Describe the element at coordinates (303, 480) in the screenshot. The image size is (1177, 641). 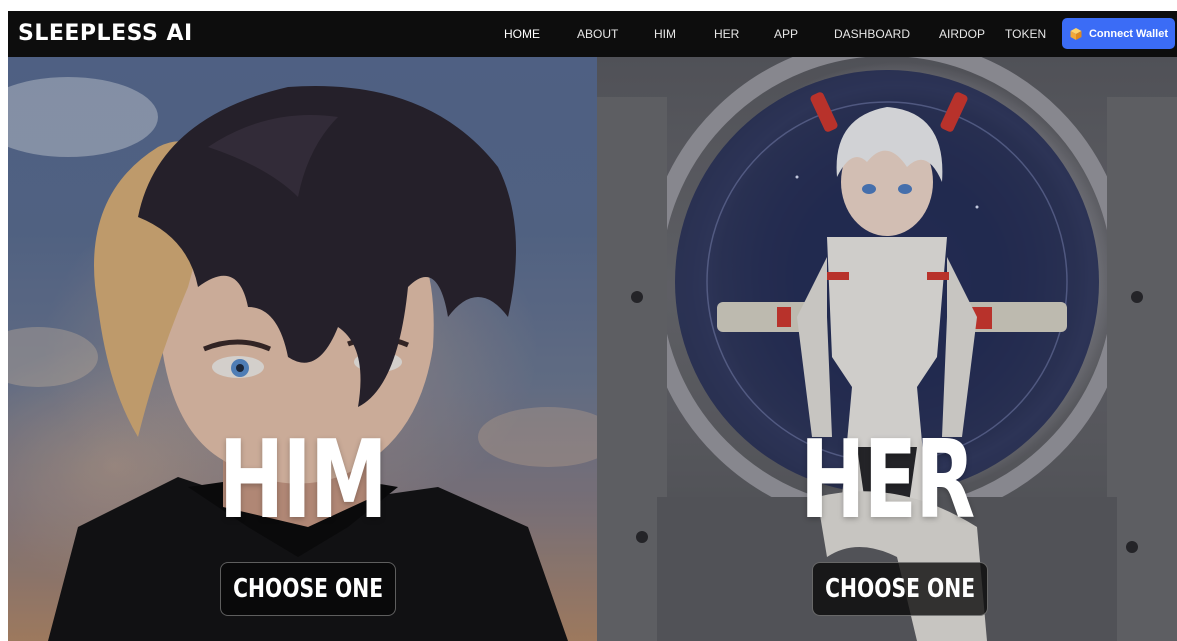
I see `him-title: HIM` at that location.